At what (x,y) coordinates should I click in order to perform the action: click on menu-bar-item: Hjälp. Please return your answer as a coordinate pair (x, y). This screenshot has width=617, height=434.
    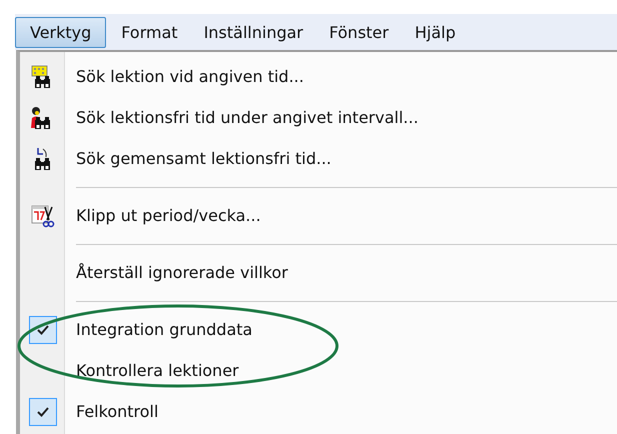
    Looking at the image, I should click on (435, 32).